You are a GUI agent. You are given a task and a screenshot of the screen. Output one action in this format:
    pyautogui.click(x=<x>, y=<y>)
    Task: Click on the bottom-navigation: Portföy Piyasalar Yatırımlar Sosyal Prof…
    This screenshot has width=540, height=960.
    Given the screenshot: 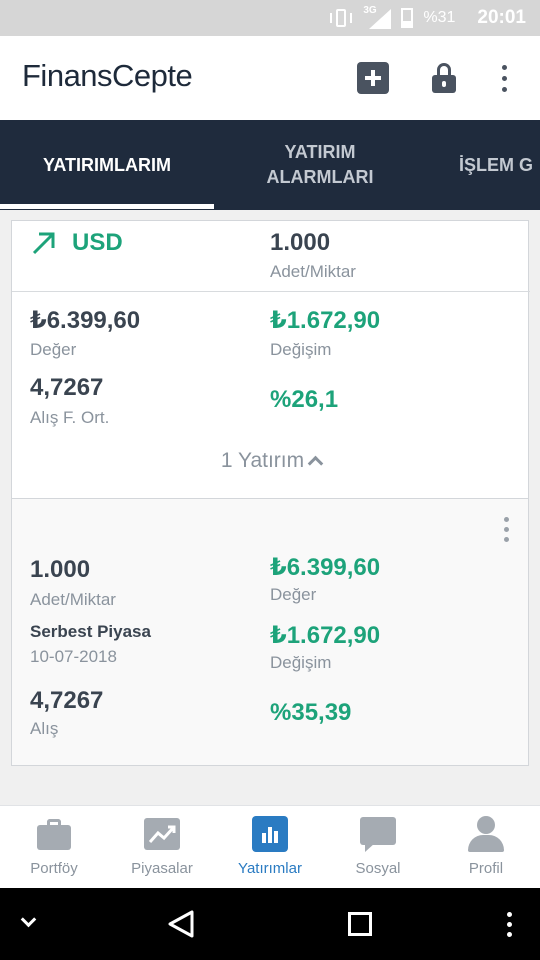 What is the action you would take?
    pyautogui.click(x=270, y=846)
    